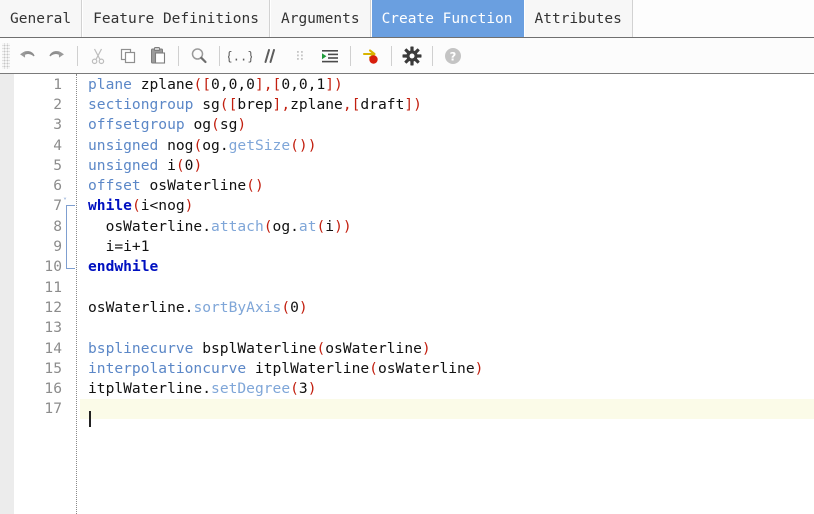  I want to click on code-token: (), so click(255, 186).